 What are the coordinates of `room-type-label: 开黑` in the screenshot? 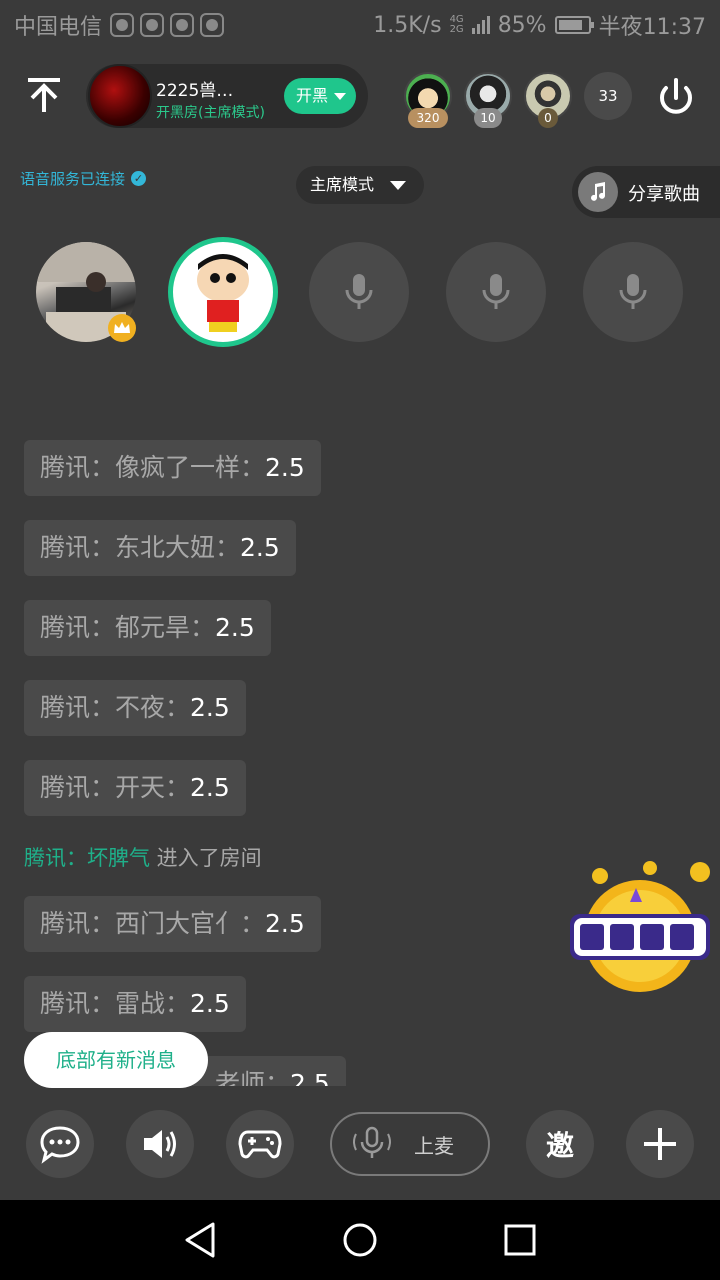 It's located at (312, 95).